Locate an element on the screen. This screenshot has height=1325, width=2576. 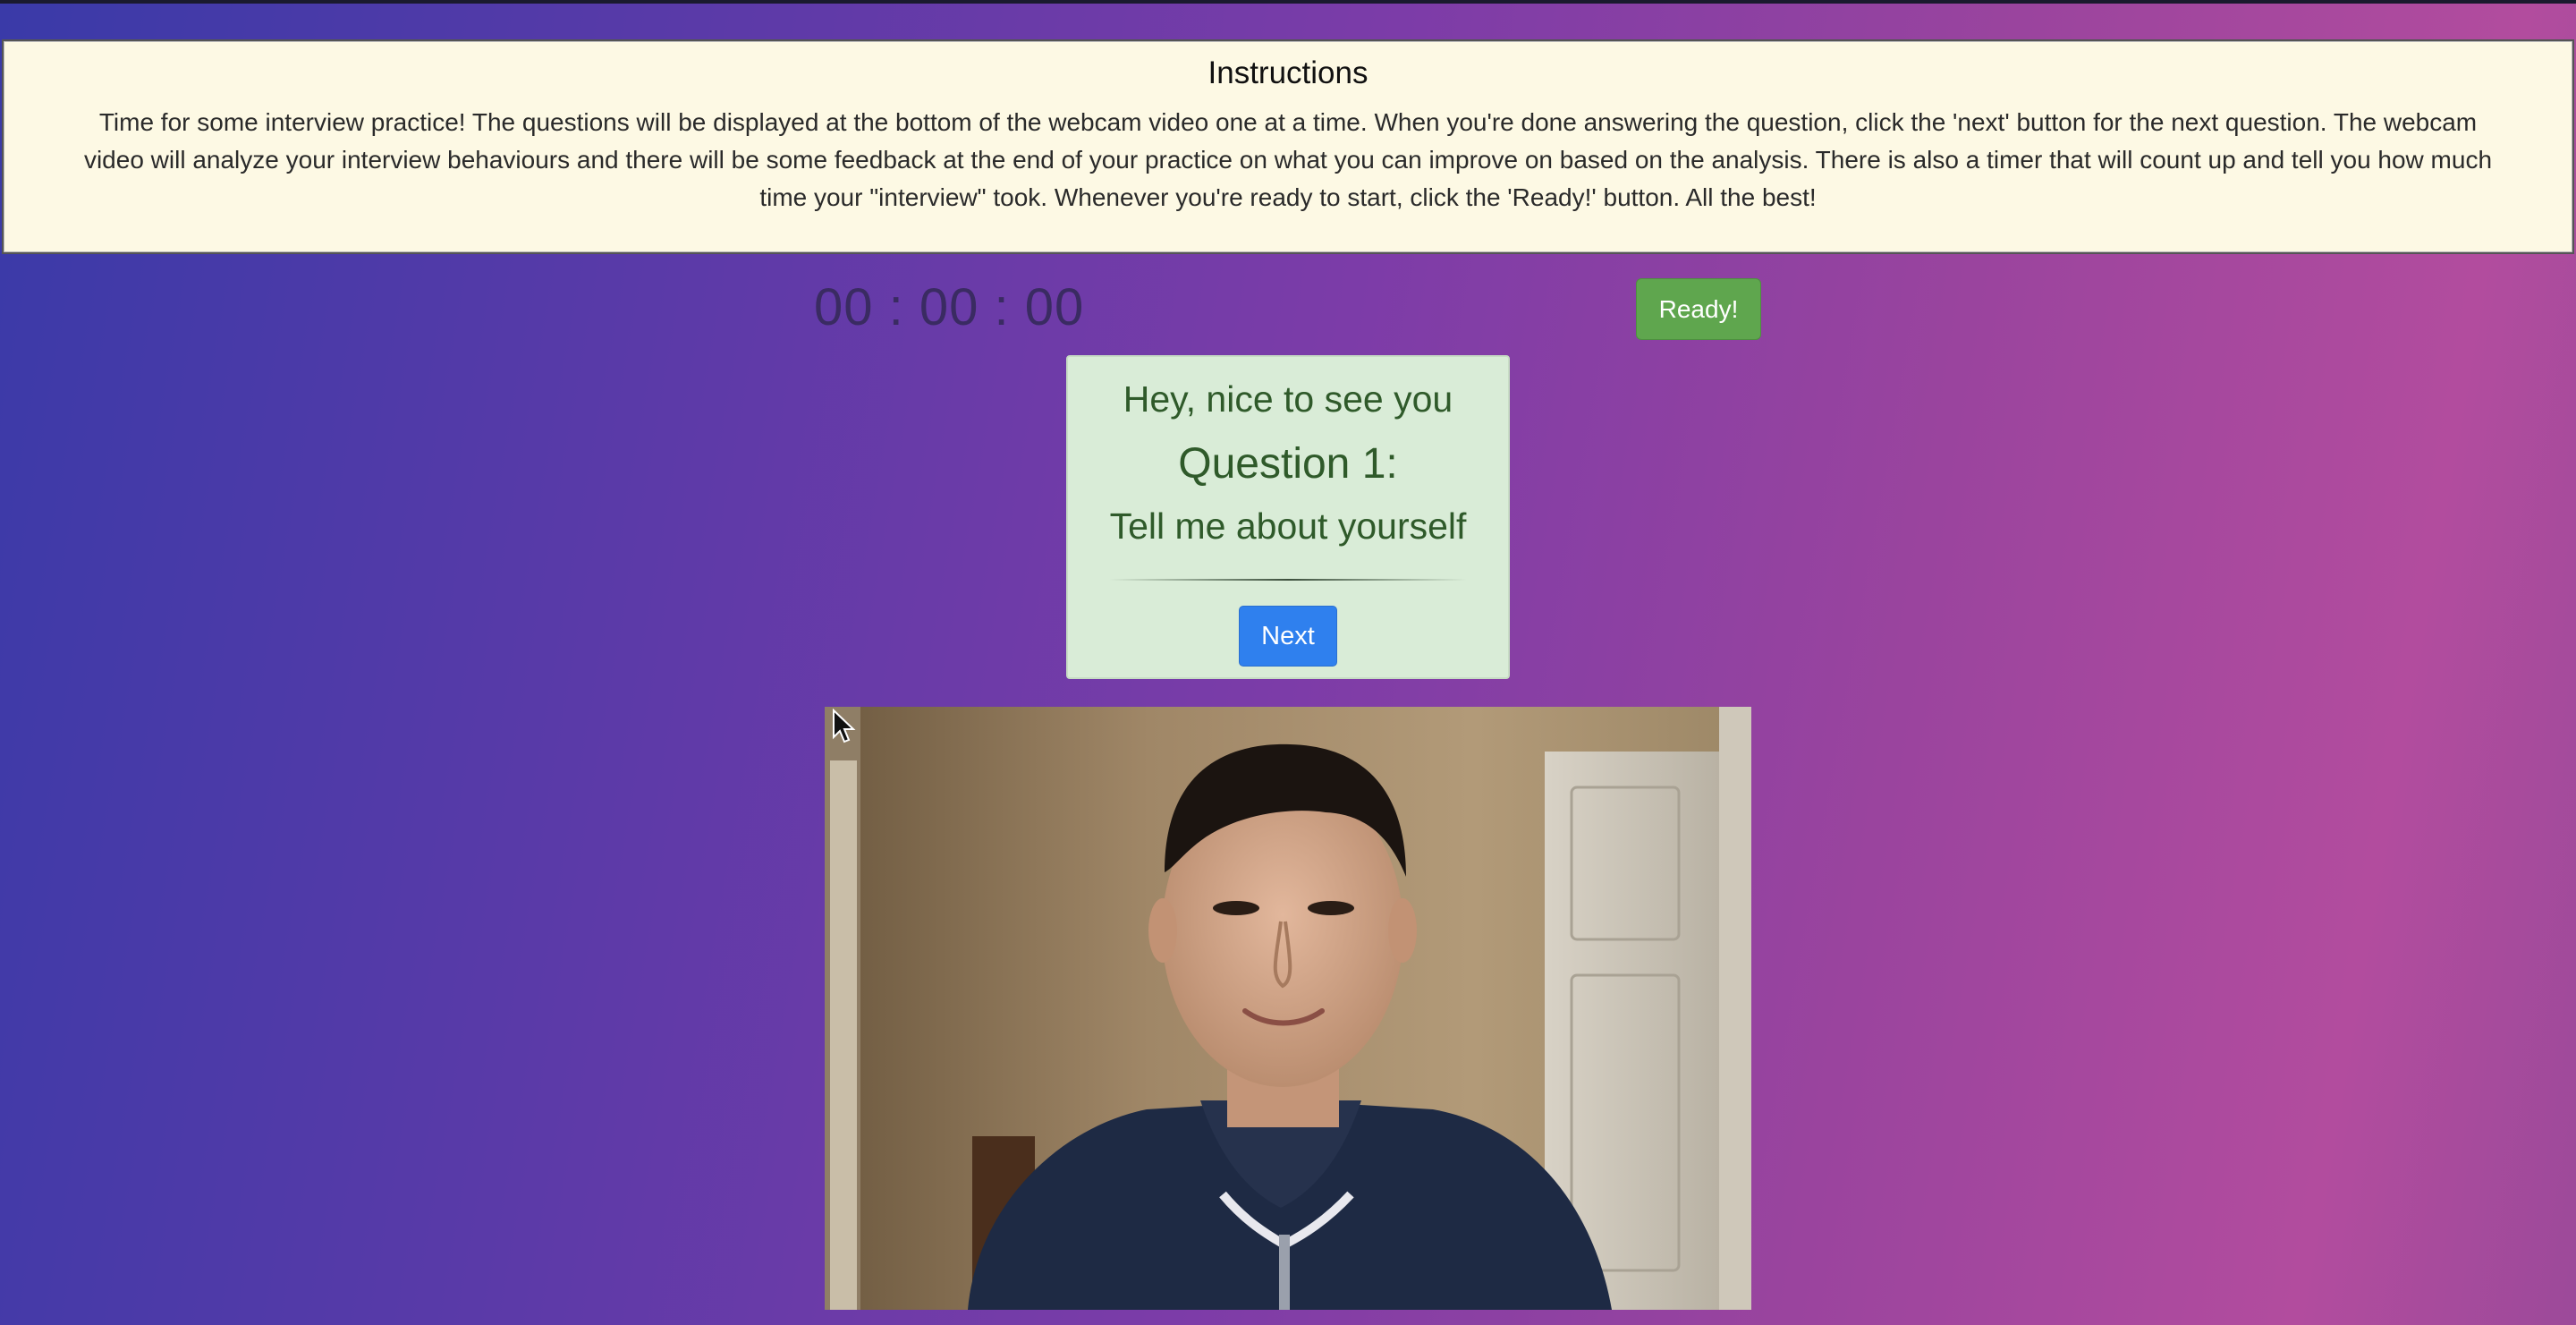
next-button: Next is located at coordinates (1288, 637).